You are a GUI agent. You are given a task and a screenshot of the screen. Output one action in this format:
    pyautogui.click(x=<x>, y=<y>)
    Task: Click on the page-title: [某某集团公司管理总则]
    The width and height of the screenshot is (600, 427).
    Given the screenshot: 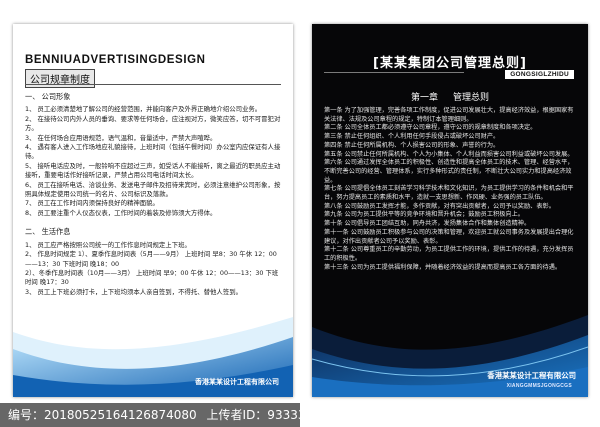 What is the action you would take?
    pyautogui.click(x=450, y=63)
    